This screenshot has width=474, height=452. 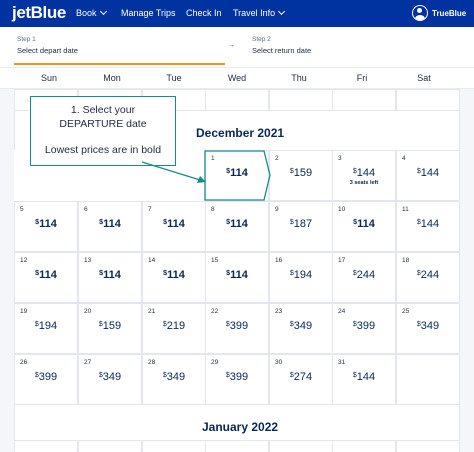 What do you see at coordinates (7, 270) in the screenshot?
I see `calendar-gutter-left` at bounding box center [7, 270].